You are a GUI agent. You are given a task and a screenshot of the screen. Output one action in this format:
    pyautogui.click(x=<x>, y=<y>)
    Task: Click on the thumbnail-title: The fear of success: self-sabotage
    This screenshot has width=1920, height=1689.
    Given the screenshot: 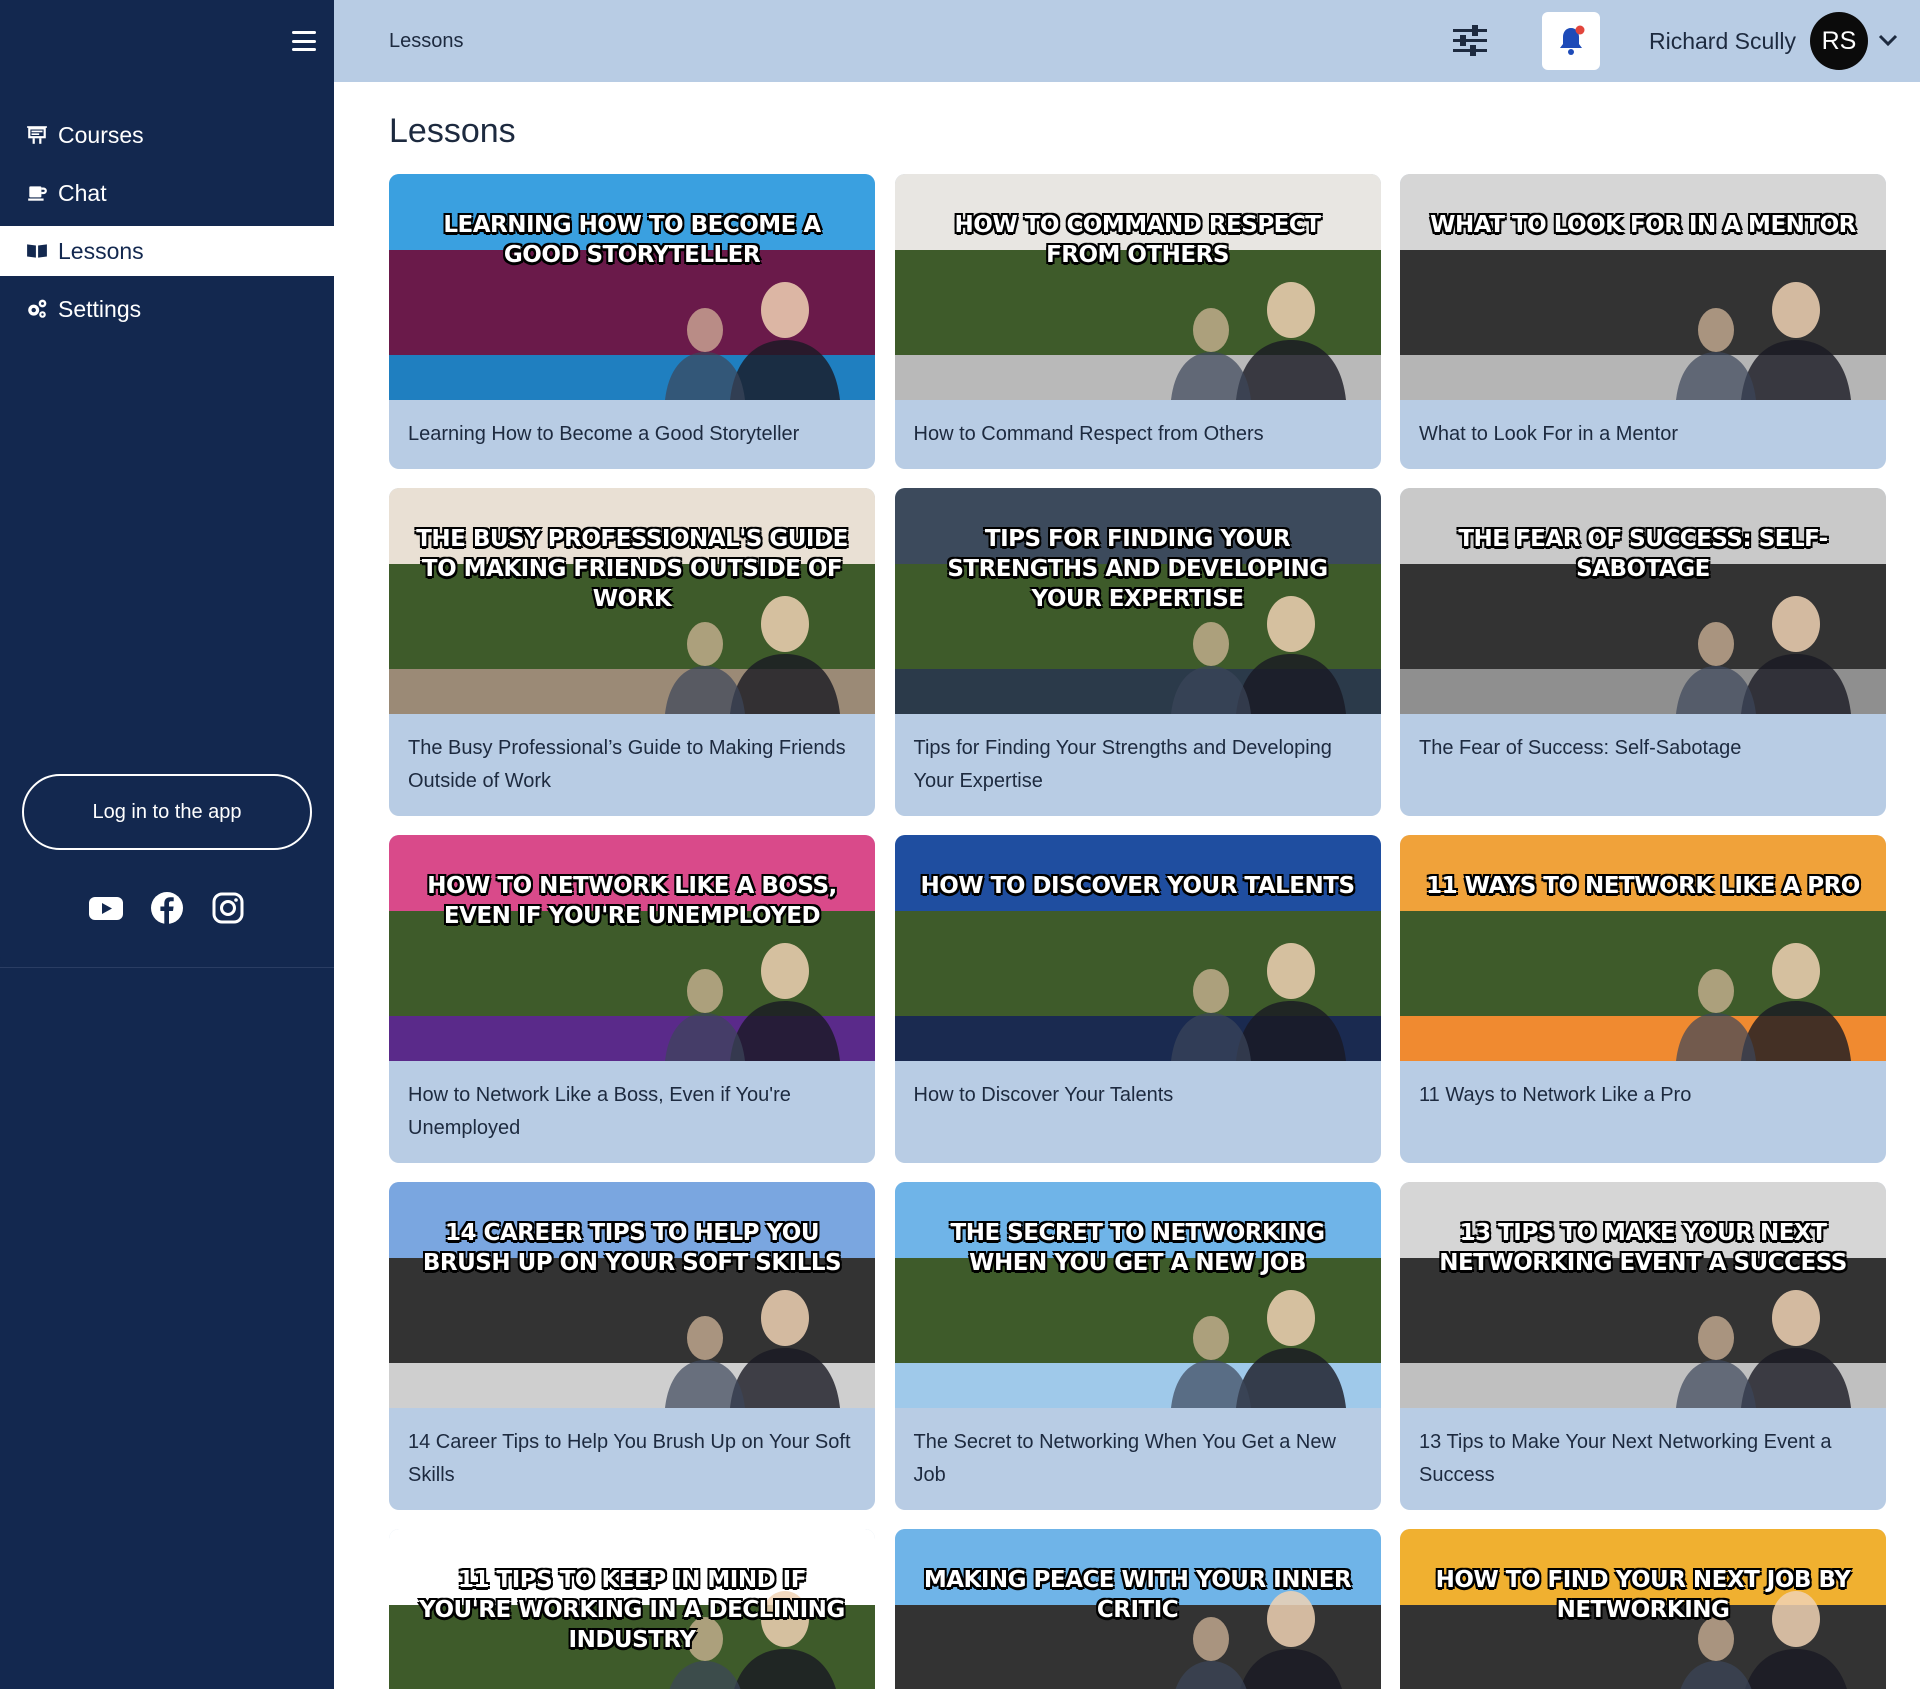 What is the action you would take?
    pyautogui.click(x=1643, y=554)
    